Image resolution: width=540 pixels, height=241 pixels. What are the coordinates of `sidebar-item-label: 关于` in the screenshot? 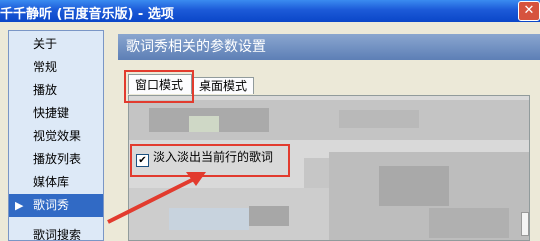 It's located at (45, 44).